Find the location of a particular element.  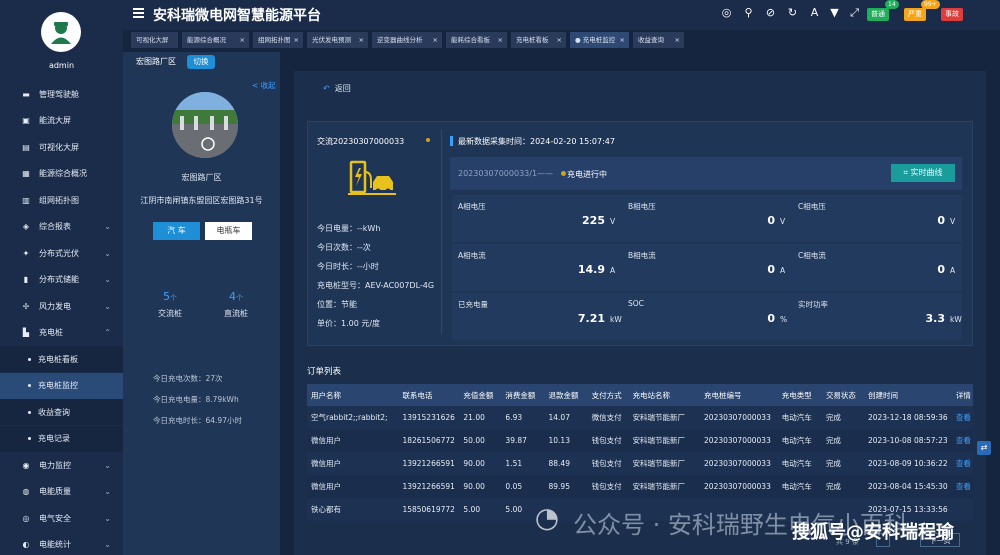

tab-8: 收益查询 × is located at coordinates (658, 40).